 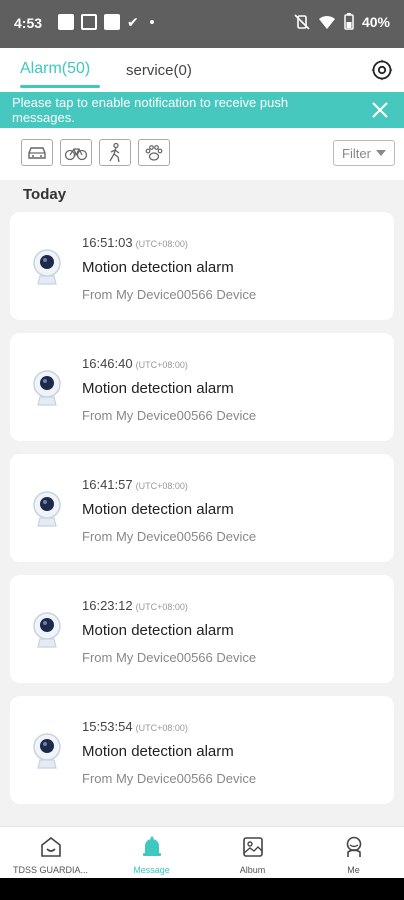 I want to click on bicycle-icon, so click(x=76, y=153).